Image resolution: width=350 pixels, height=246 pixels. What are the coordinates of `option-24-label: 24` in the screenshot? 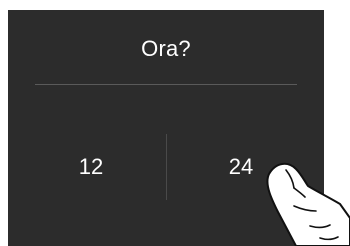 It's located at (241, 166).